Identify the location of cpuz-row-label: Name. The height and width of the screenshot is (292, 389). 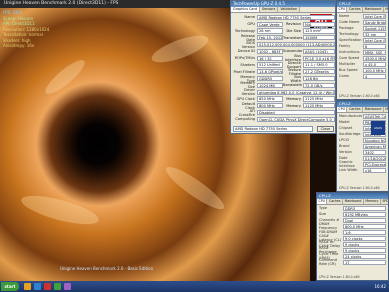
(344, 16).